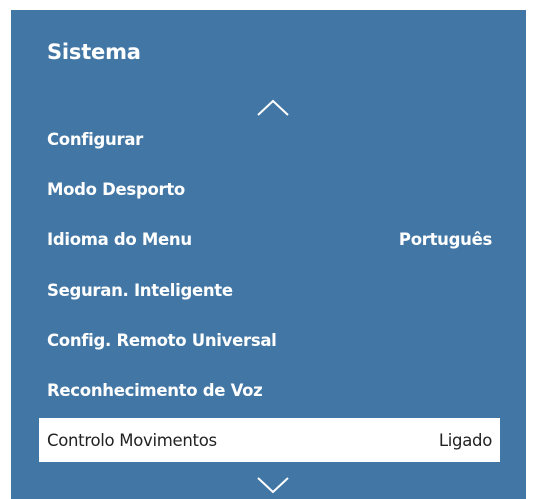  I want to click on menu-item-label: Config. Remoto Universal, so click(162, 340).